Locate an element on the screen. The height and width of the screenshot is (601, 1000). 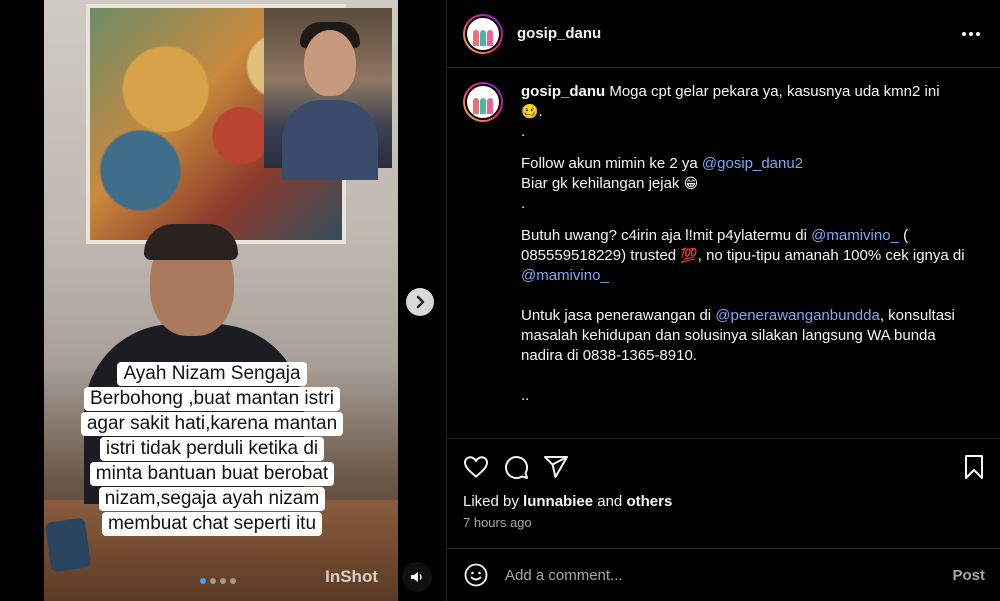
caption-line: Biar gk kehilangan jejak is located at coordinates (602, 183).